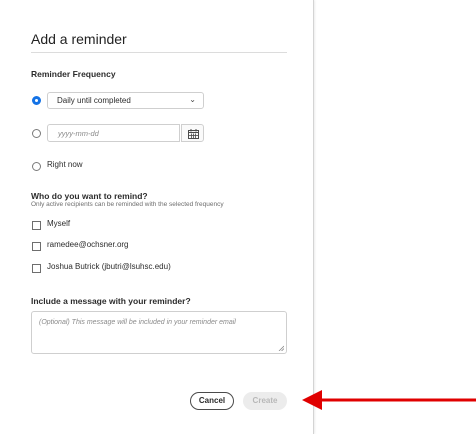 Image resolution: width=476 pixels, height=434 pixels. Describe the element at coordinates (79, 39) in the screenshot. I see `dialog-title: Add a reminder` at that location.